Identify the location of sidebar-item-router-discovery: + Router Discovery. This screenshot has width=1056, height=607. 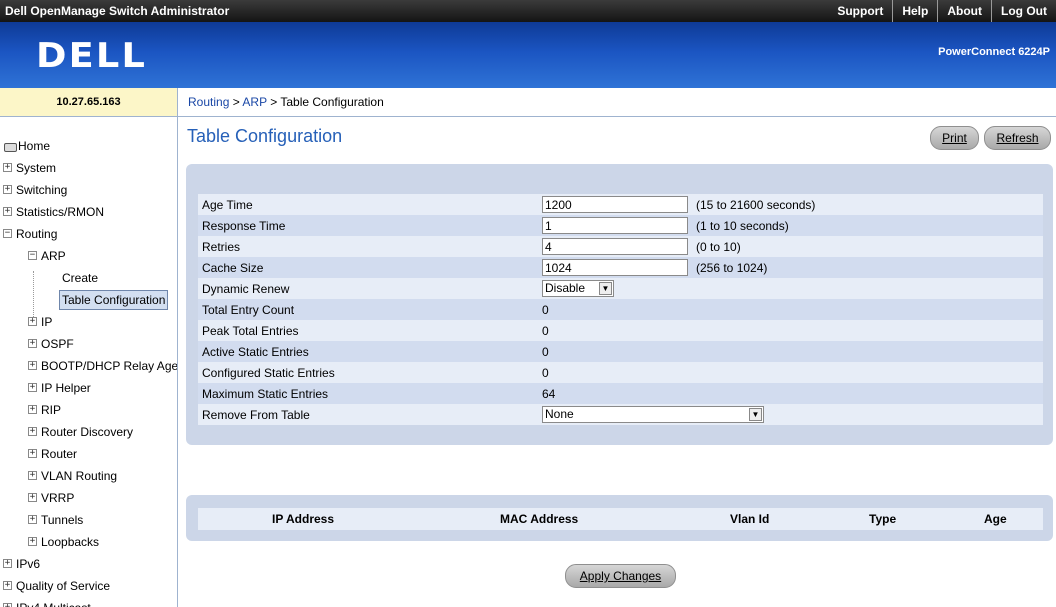
(88, 432).